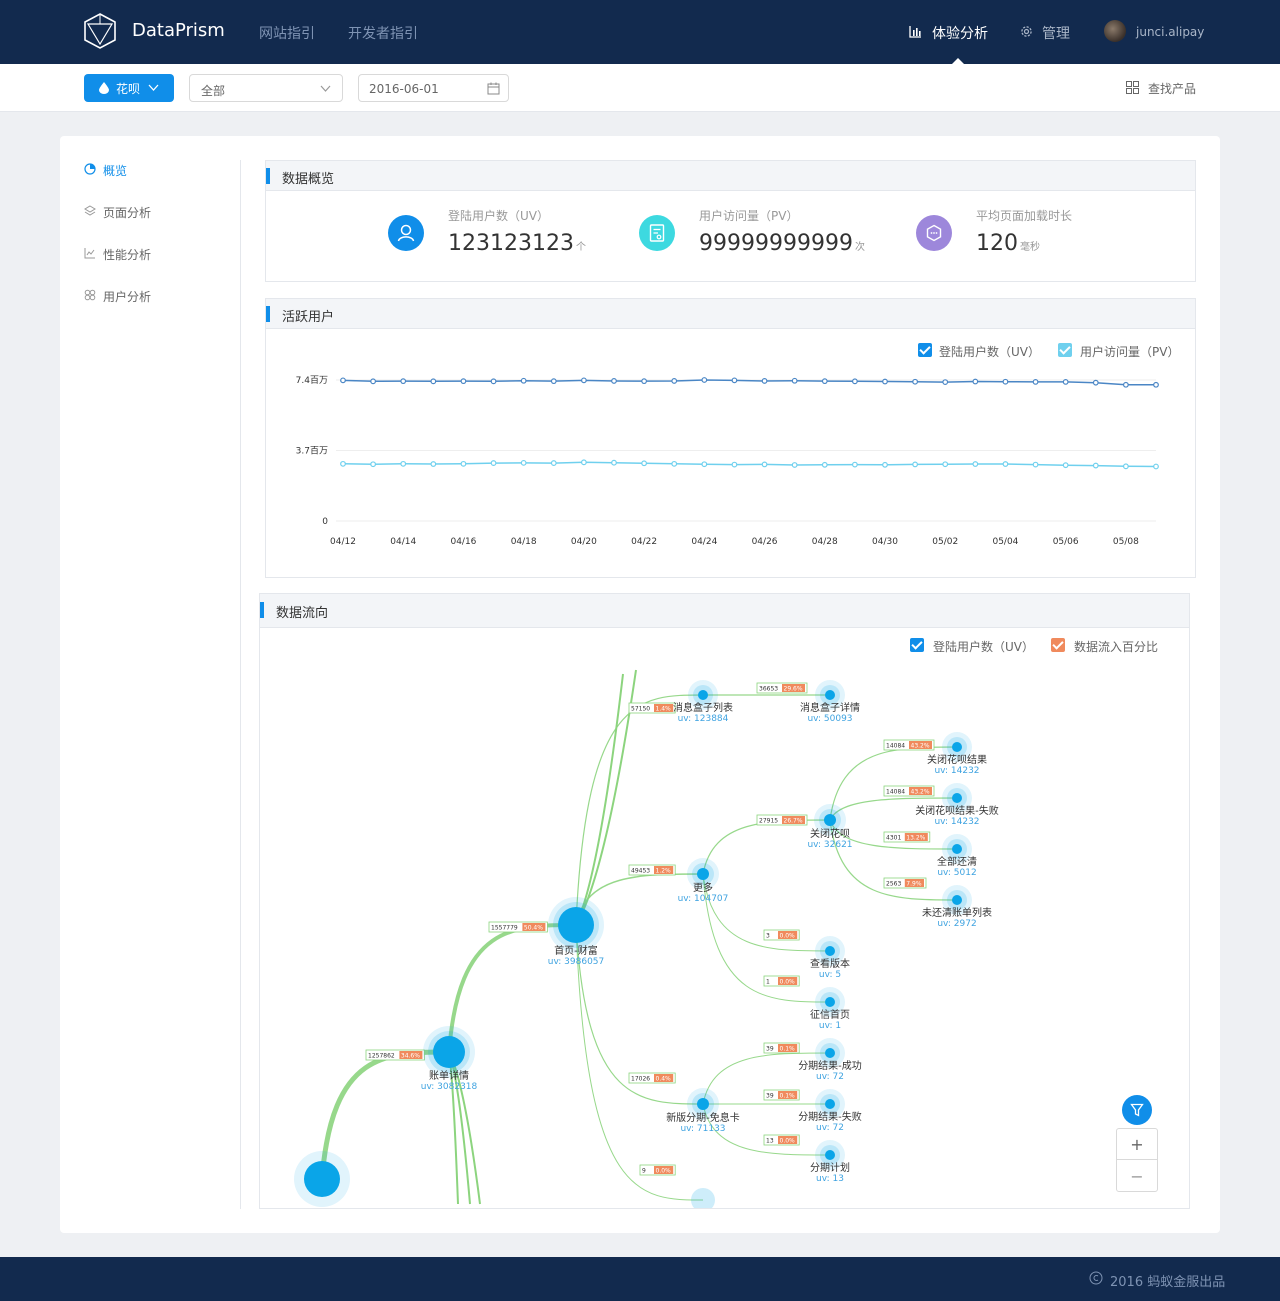  I want to click on product-dropdown-button: 花呗, so click(129, 88).